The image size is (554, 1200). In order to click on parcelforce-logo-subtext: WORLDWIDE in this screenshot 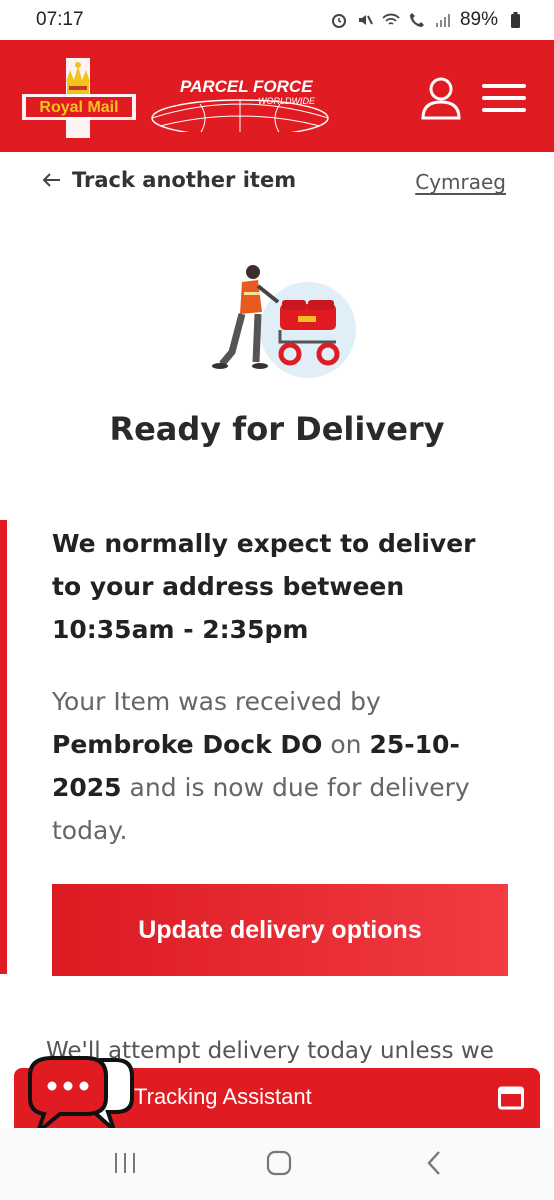, I will do `click(287, 101)`.